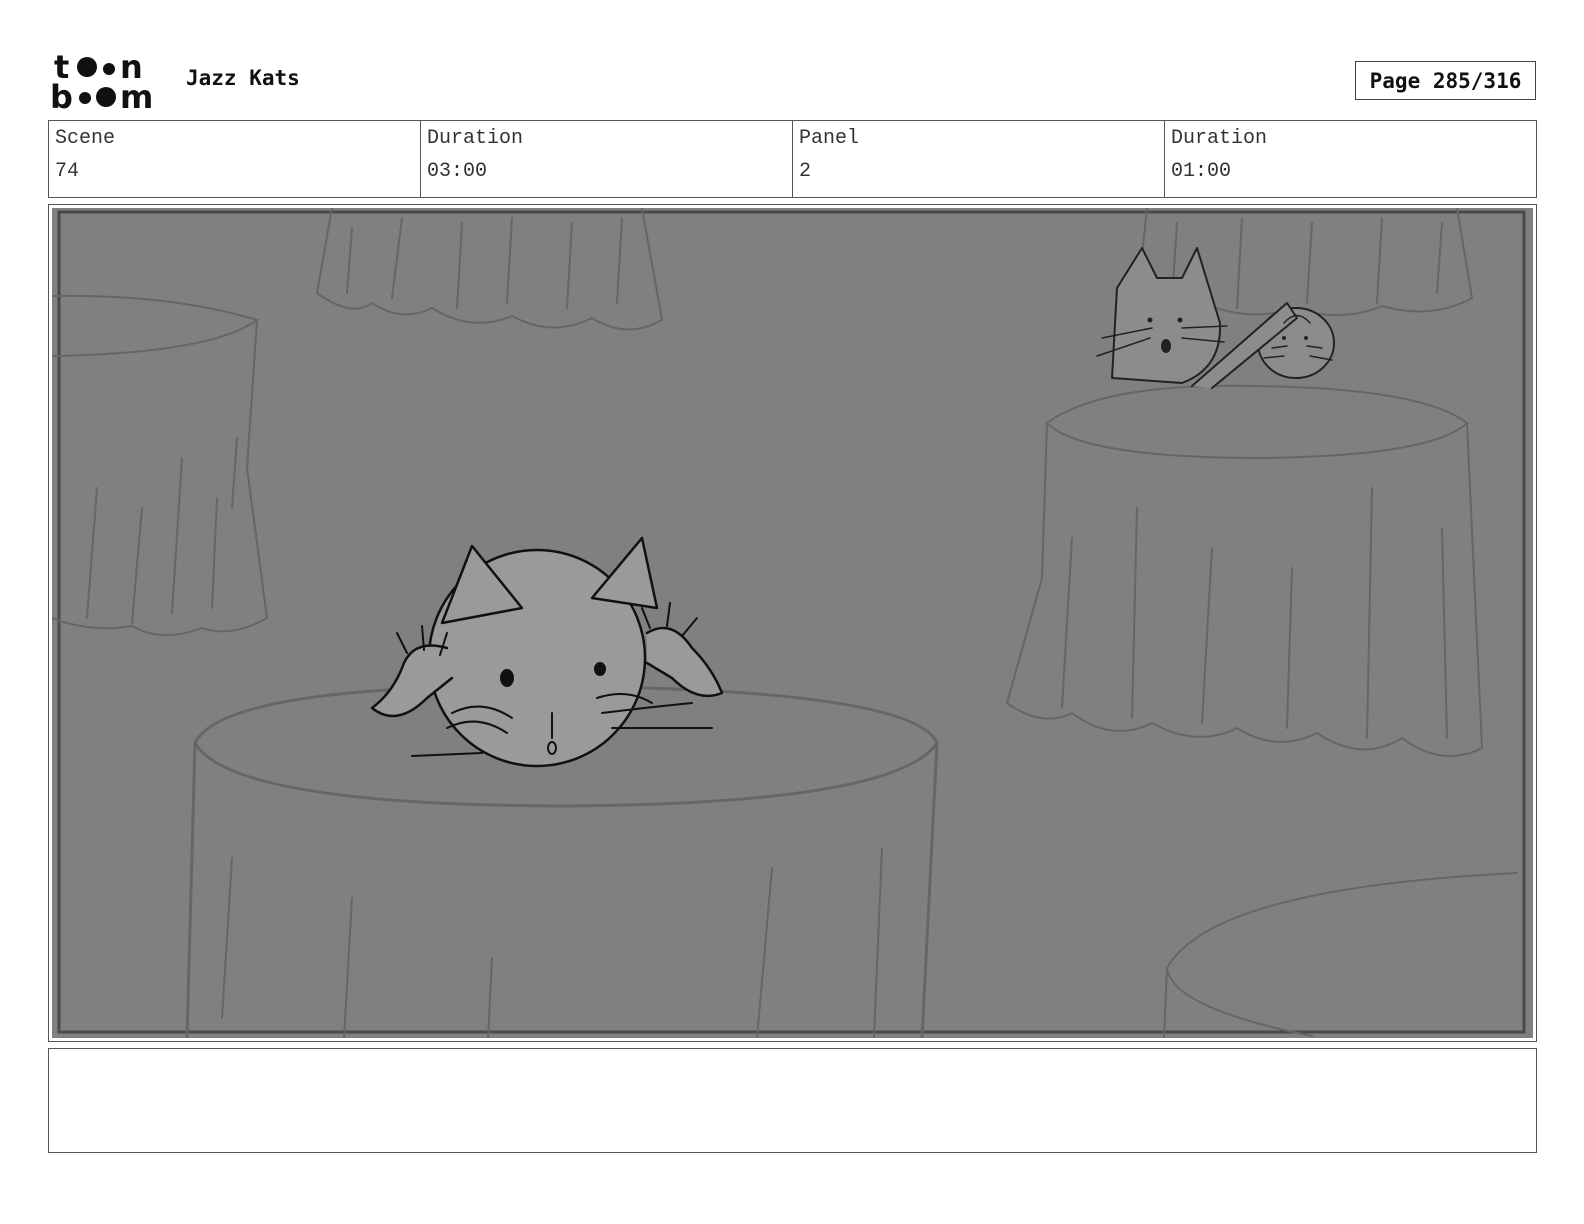 This screenshot has height=1224, width=1584. What do you see at coordinates (792, 1100) in the screenshot?
I see `panel-notes-box` at bounding box center [792, 1100].